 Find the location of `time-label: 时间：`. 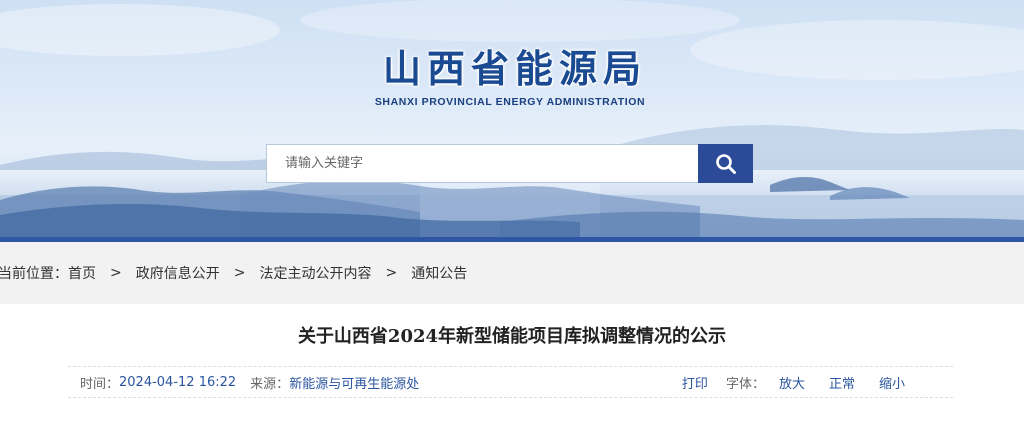

time-label: 时间： is located at coordinates (100, 384).